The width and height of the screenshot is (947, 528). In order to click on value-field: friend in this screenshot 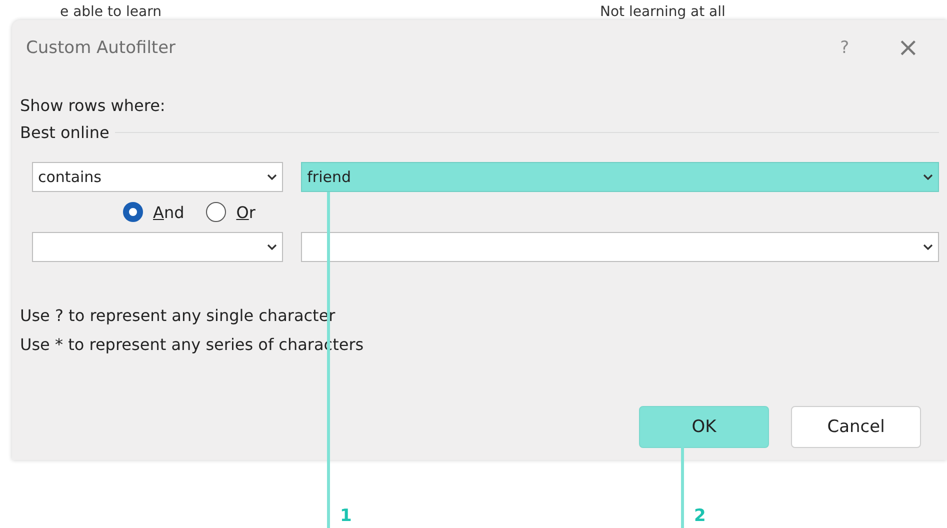, I will do `click(620, 177)`.